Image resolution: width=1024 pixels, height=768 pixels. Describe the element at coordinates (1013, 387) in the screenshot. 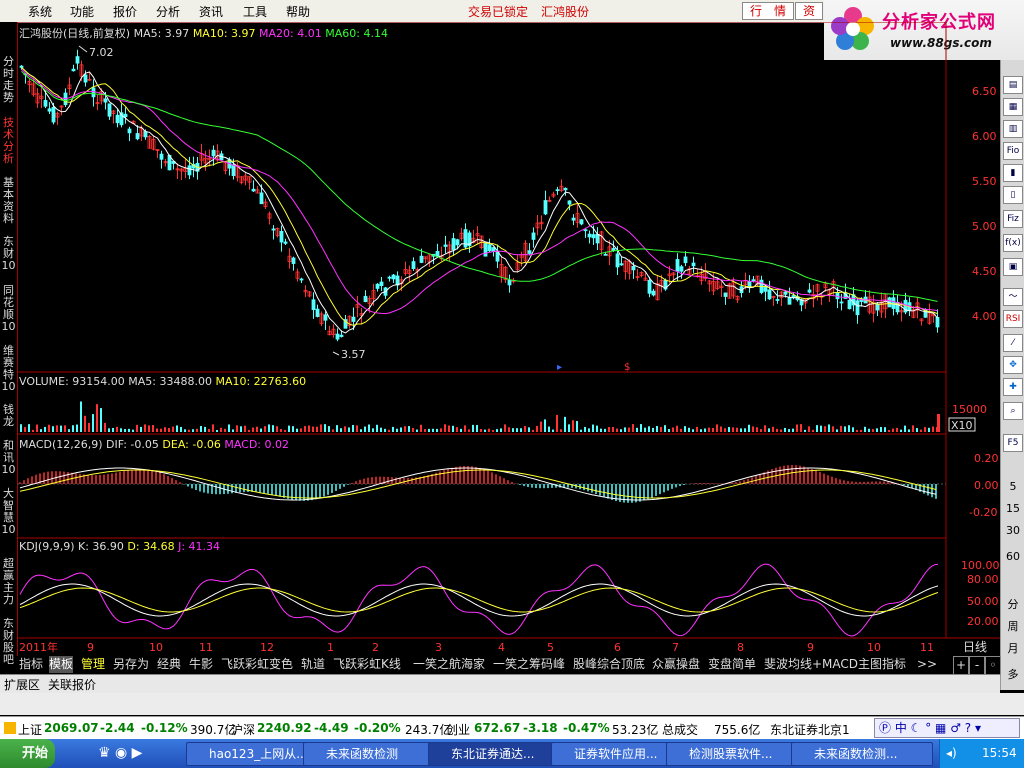

I see `tool-zoom-in-icon: ✚` at that location.